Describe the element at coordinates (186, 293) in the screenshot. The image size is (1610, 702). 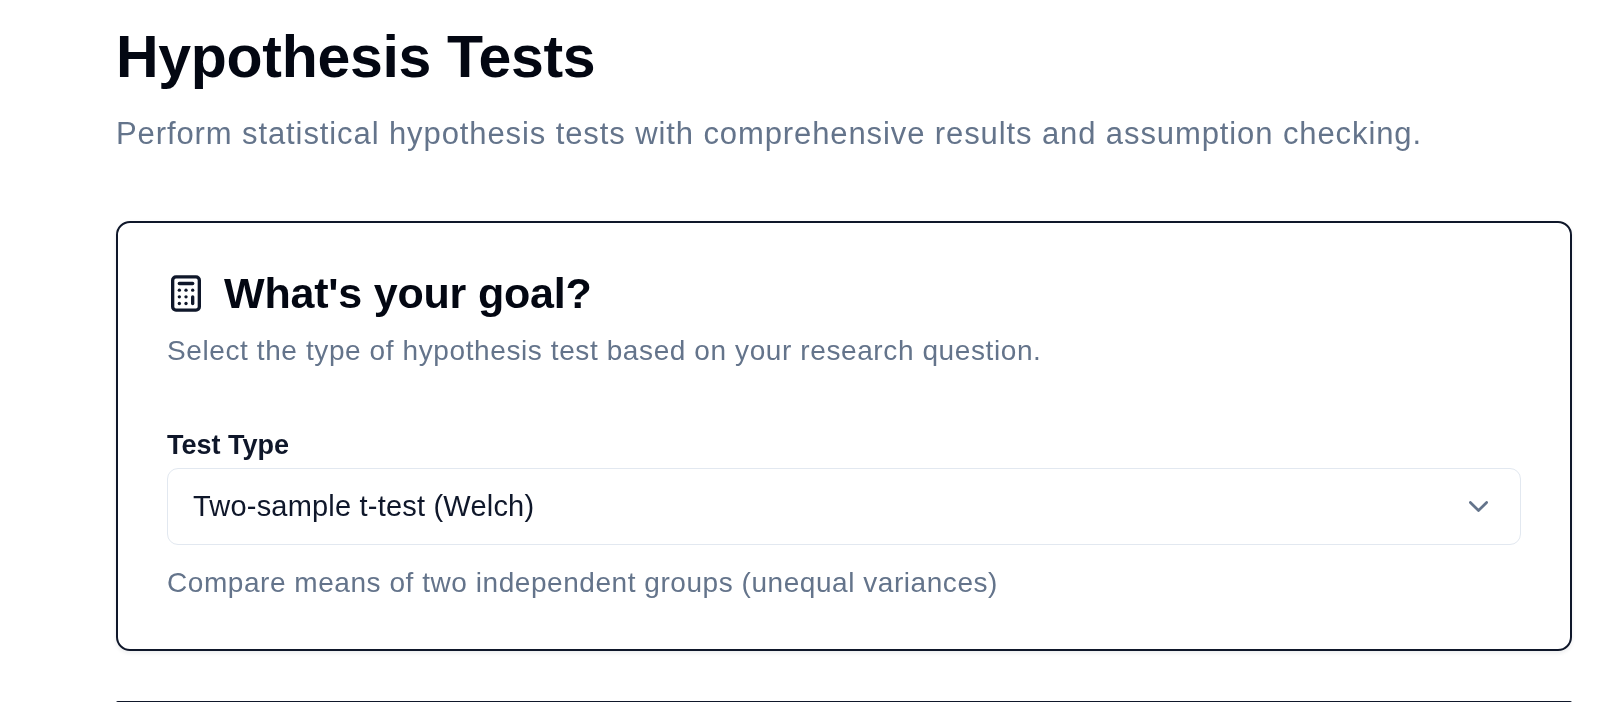
I see `calculator-icon` at that location.